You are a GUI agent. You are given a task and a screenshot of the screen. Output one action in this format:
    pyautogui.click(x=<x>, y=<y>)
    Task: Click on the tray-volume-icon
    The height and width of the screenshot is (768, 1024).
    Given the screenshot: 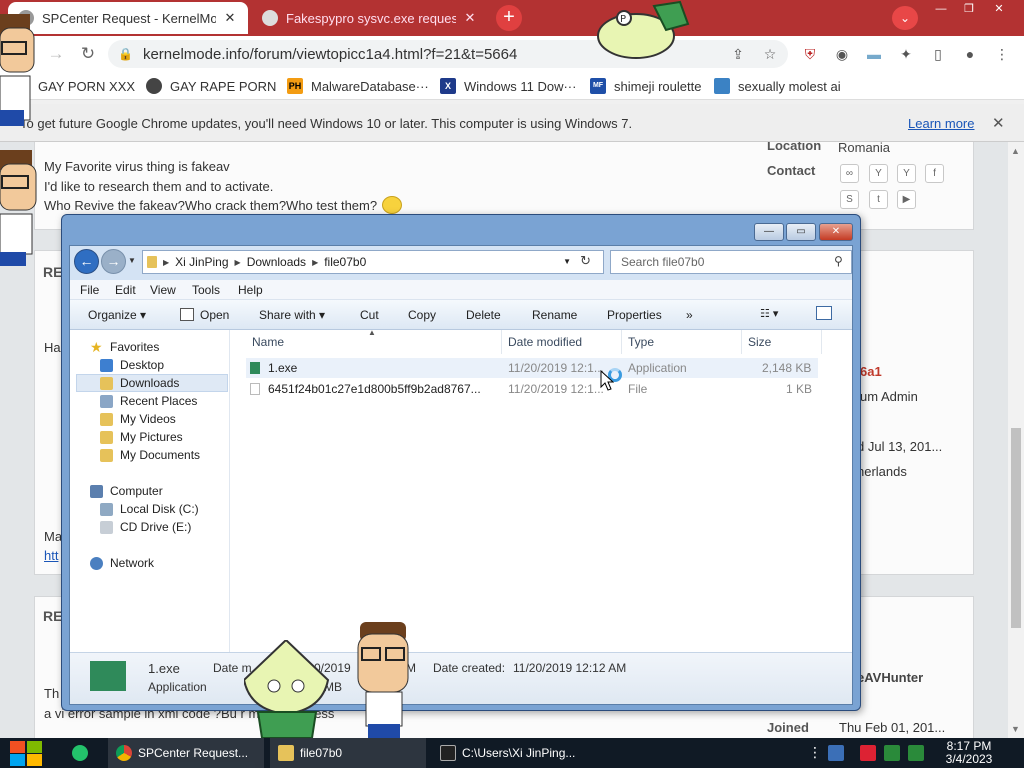 What is the action you would take?
    pyautogui.click(x=916, y=753)
    